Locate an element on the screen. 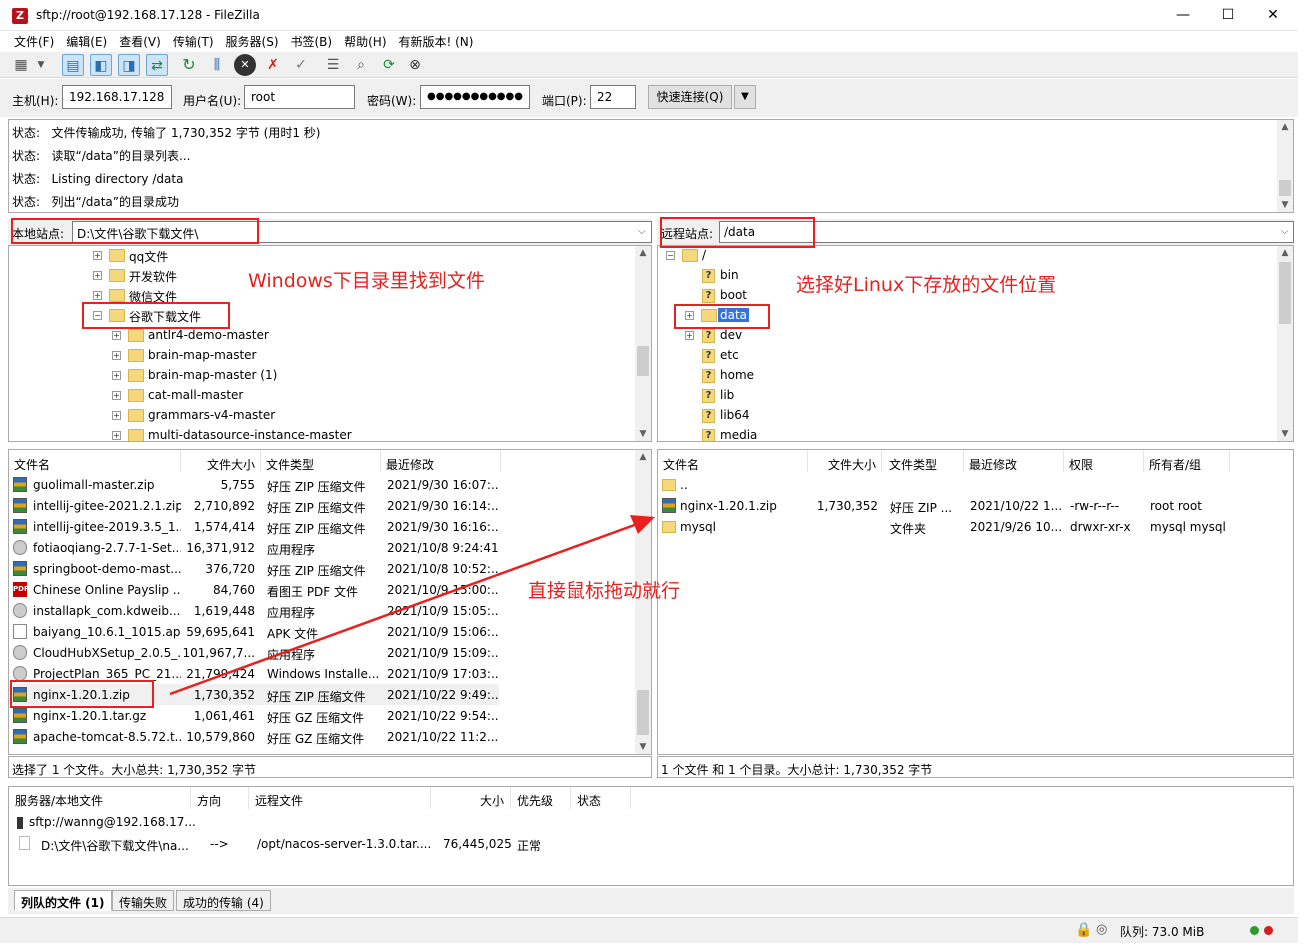 This screenshot has width=1304, height=949. annotation-drag-arrow is located at coordinates (412, 605).